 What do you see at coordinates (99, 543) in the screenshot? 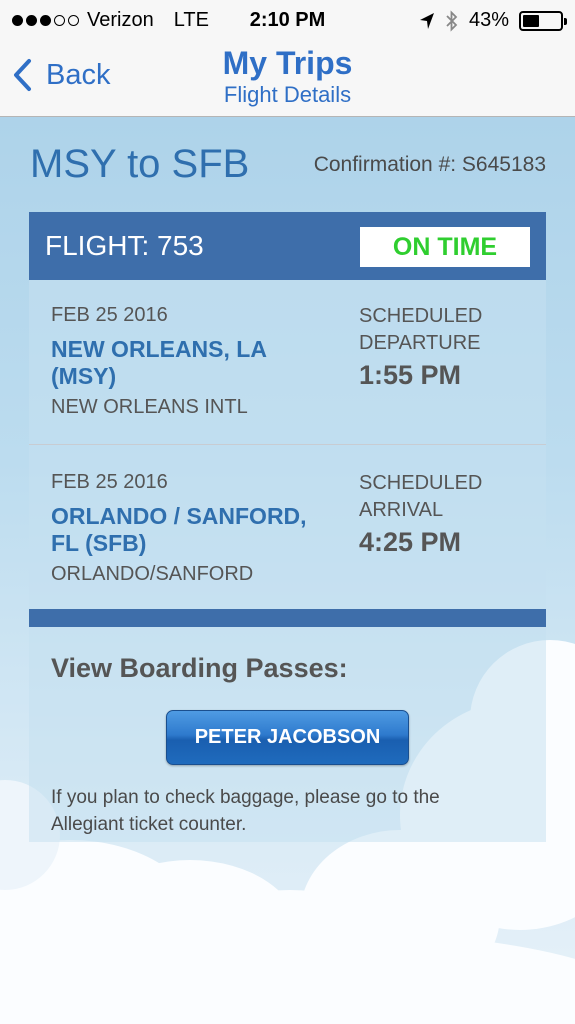
I see `arrival-city-line2: FL (SFB)` at bounding box center [99, 543].